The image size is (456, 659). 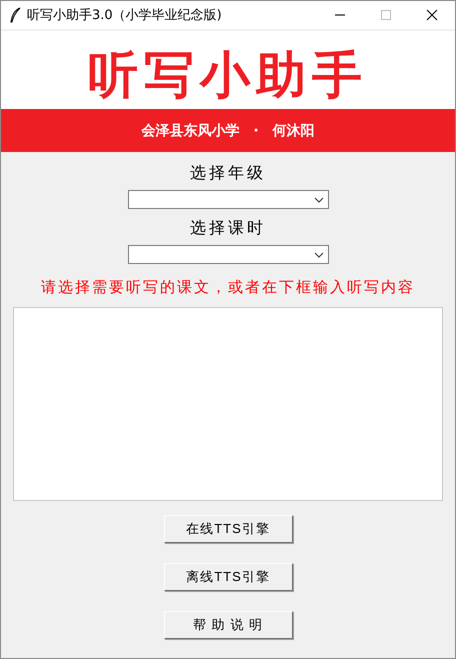 What do you see at coordinates (228, 76) in the screenshot?
I see `banner-title: 听写小助手` at bounding box center [228, 76].